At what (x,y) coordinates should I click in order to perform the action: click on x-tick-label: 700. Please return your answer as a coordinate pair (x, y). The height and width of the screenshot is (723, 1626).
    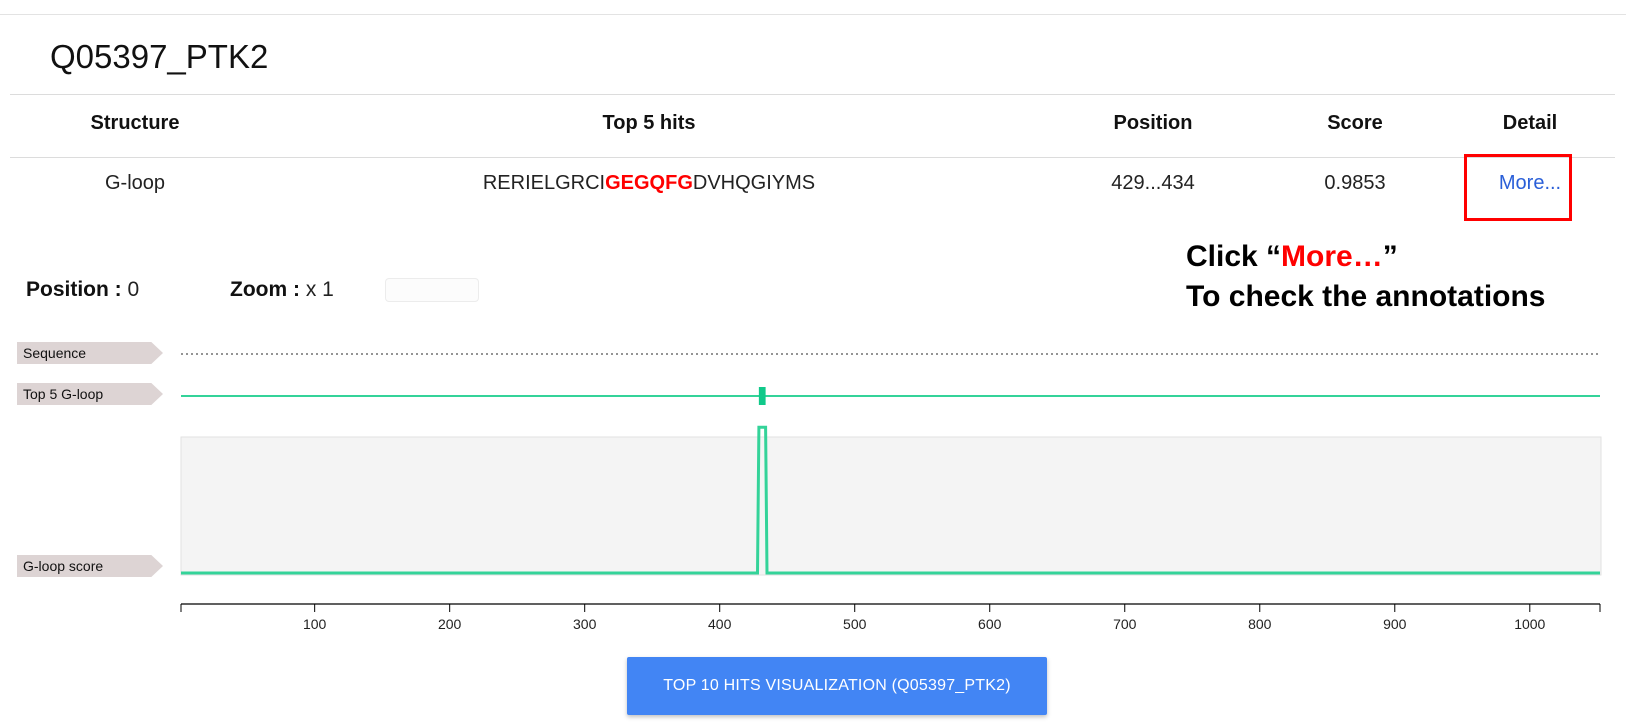
    Looking at the image, I should click on (1125, 624).